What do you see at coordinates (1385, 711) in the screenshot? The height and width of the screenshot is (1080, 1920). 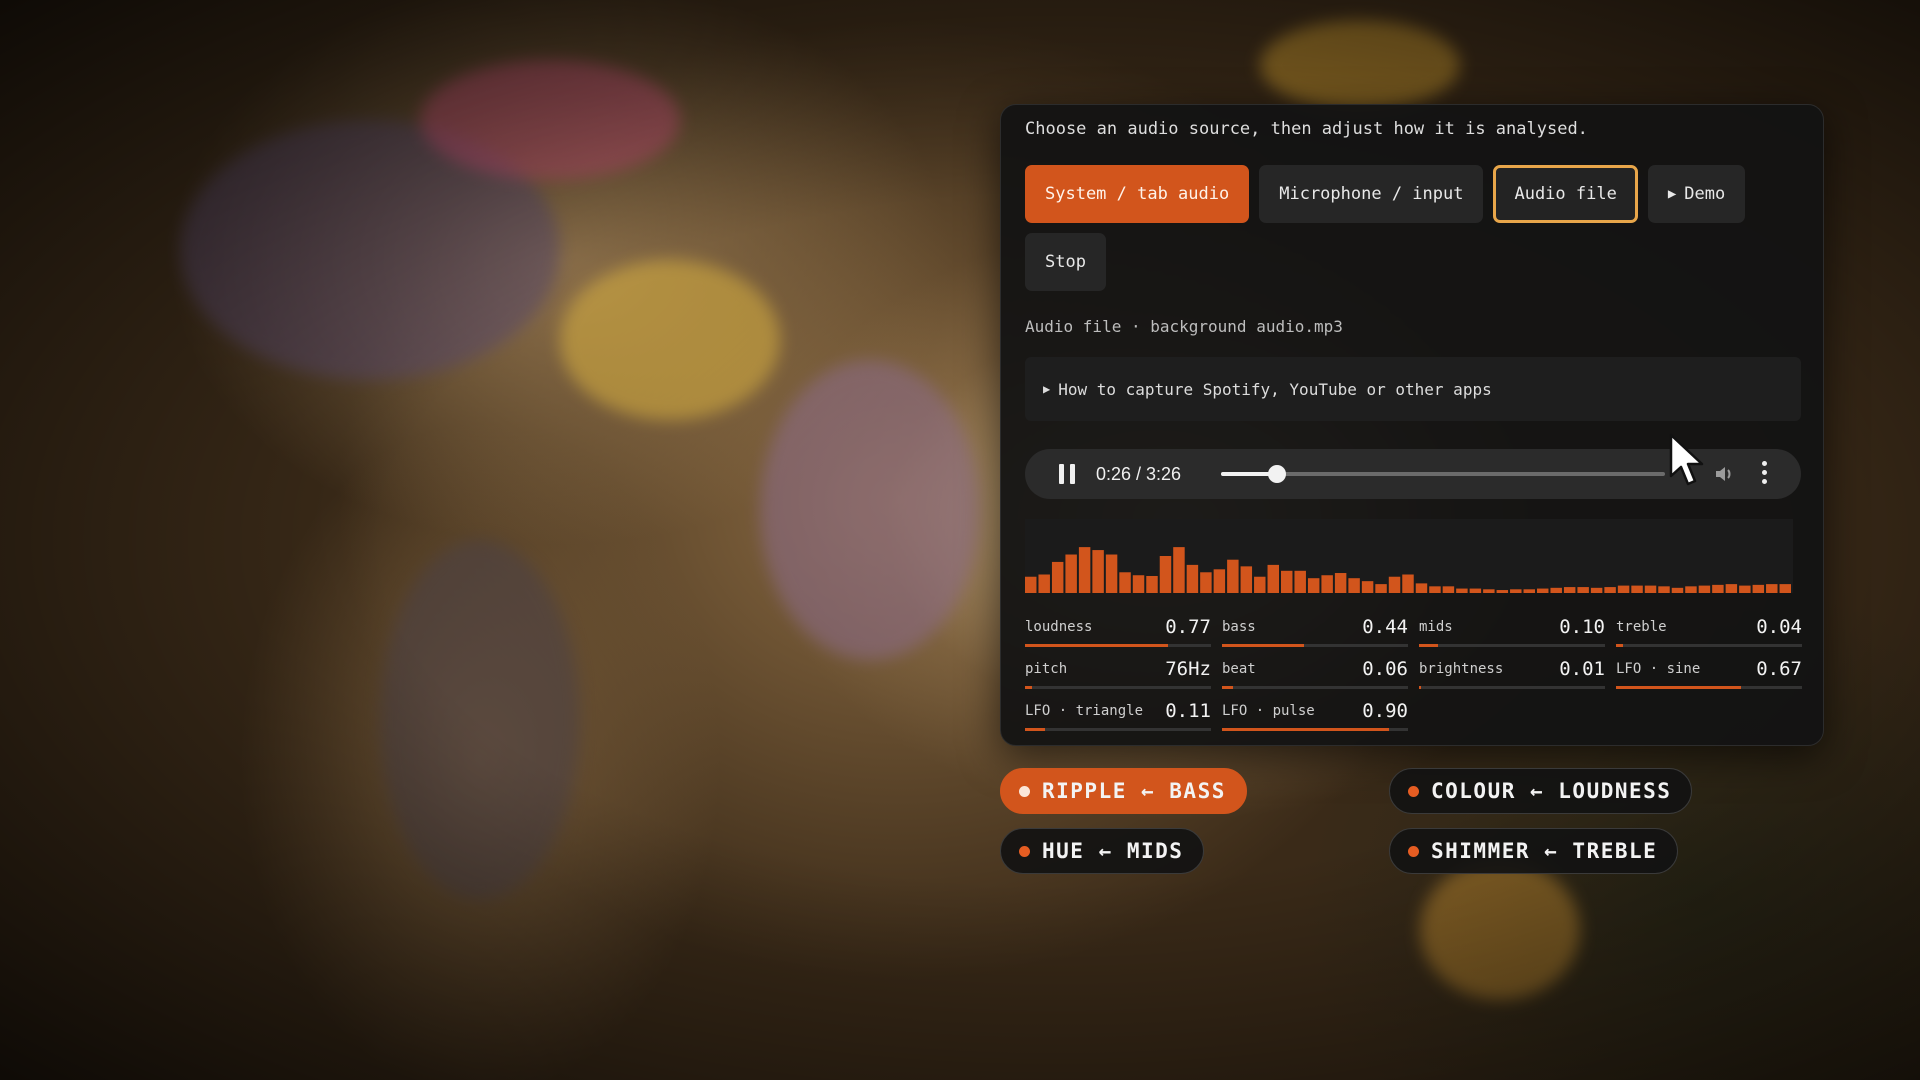 I see `meter-value: 0.90` at bounding box center [1385, 711].